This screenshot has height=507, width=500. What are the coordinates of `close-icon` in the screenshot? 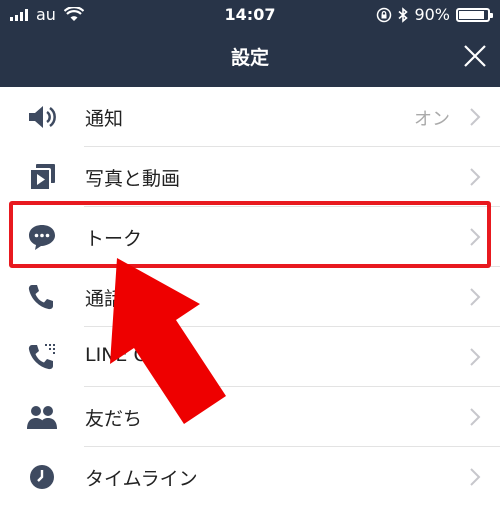 It's located at (475, 56).